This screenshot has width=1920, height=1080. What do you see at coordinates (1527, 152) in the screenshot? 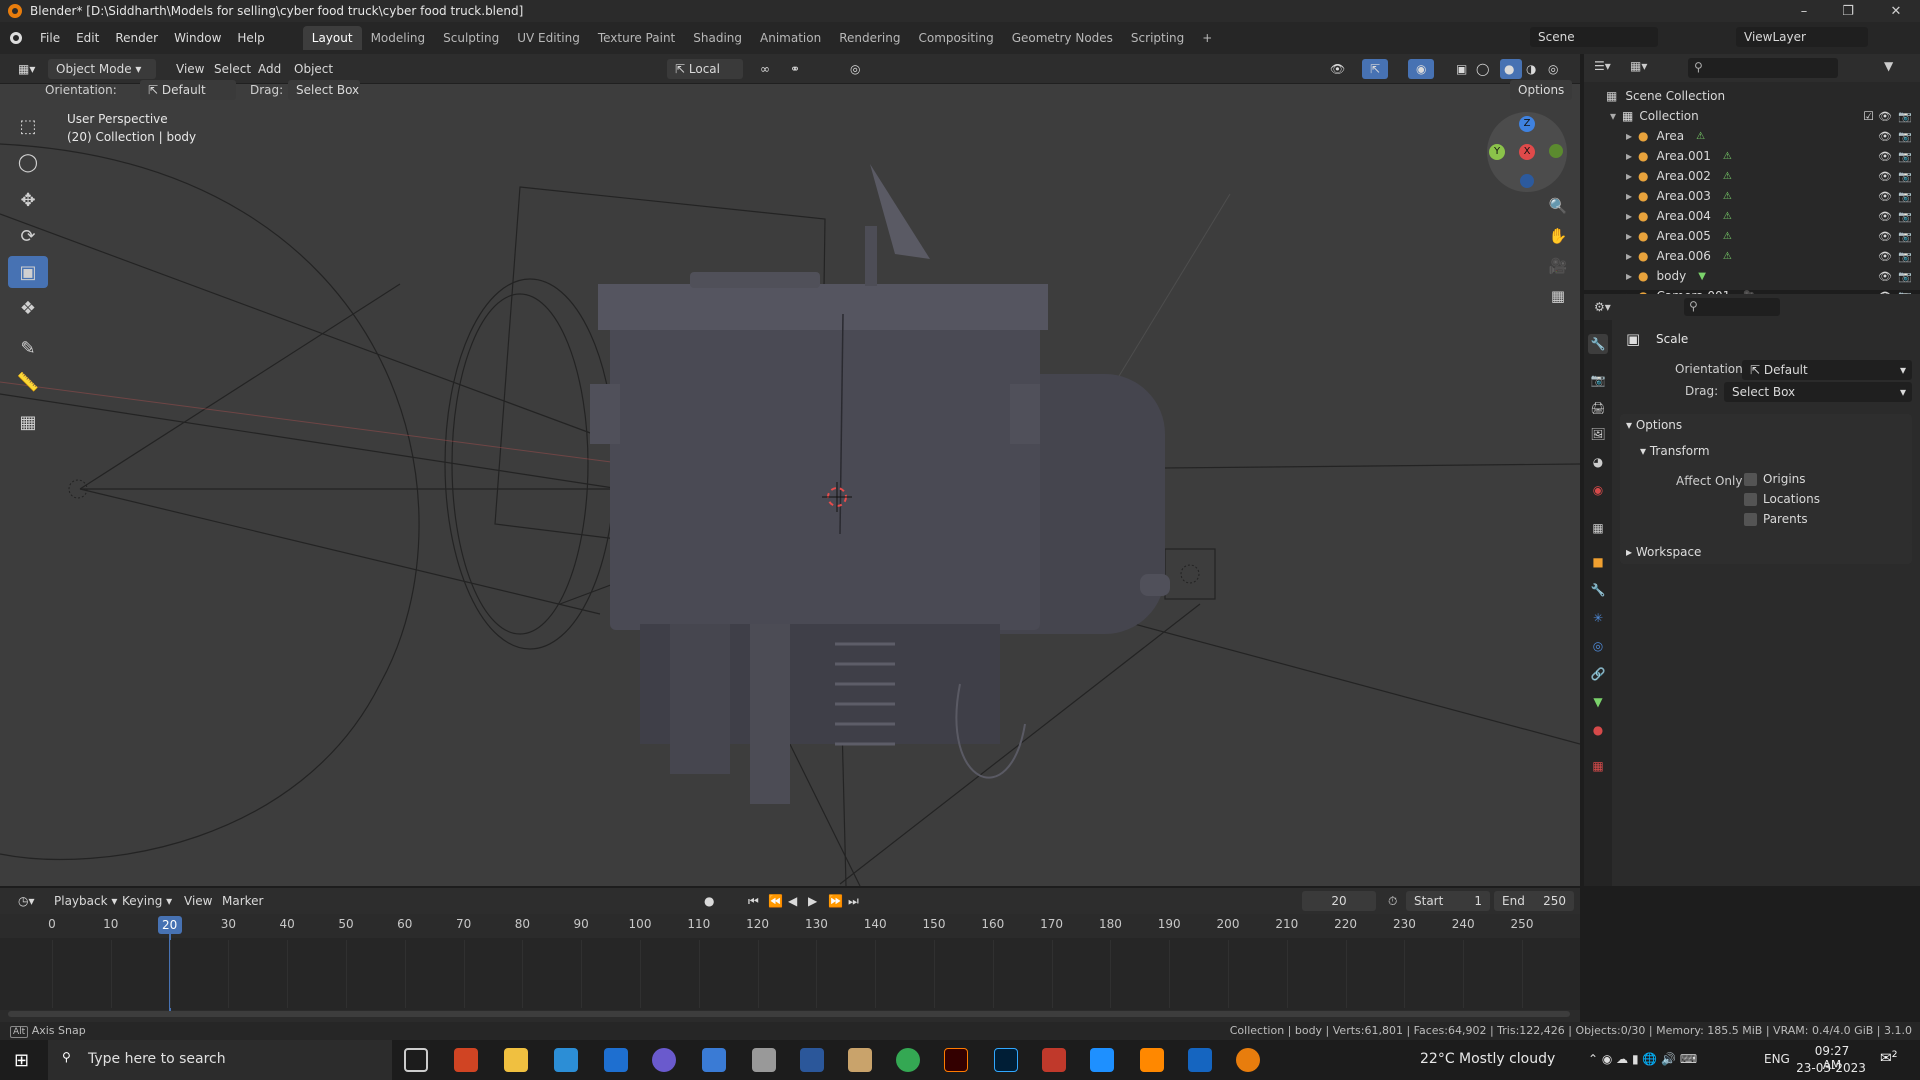
I see `navigation-gizmo: Z Y X` at bounding box center [1527, 152].